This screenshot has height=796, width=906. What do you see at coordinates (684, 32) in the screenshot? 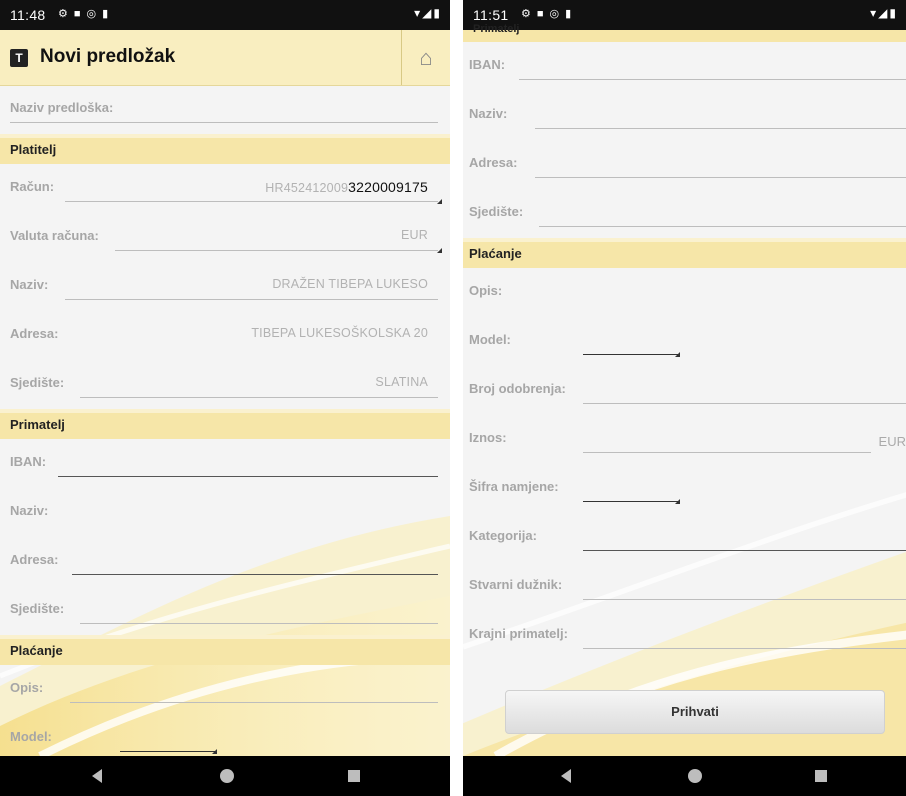
I see `recipient-section-header-cut: Primatelj` at bounding box center [684, 32].